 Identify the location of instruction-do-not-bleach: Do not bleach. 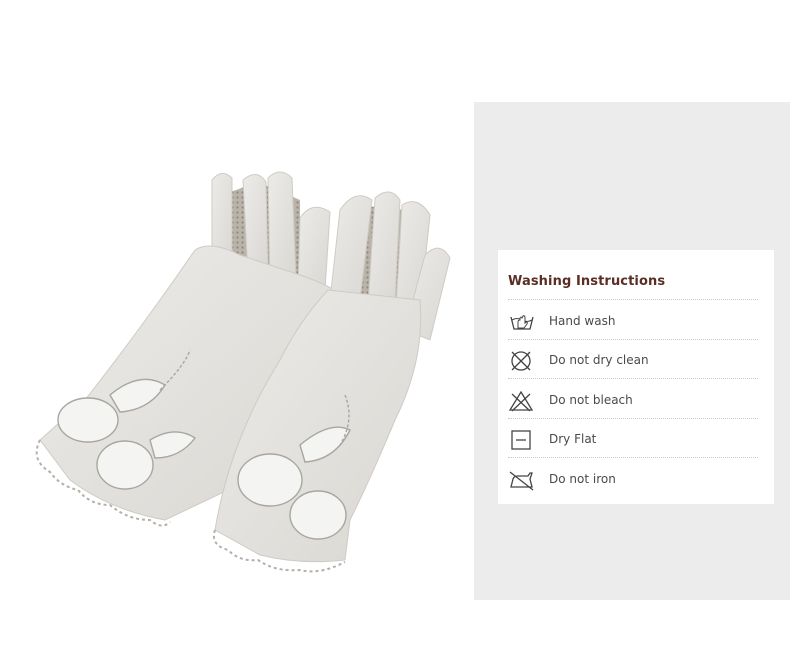
(633, 401).